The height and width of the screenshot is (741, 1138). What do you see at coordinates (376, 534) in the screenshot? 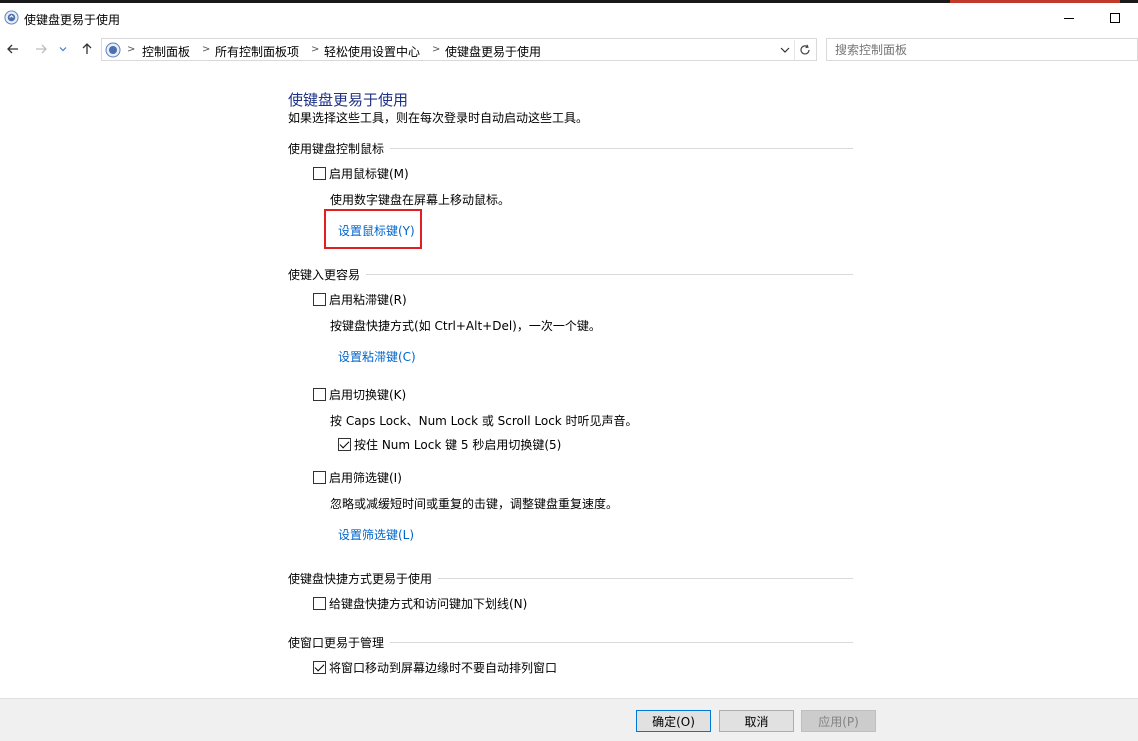
I see `set-up-filter-keys-link: 设置筛选键(L)` at bounding box center [376, 534].